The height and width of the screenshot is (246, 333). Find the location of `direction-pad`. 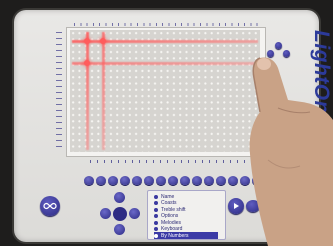

direction-pad is located at coordinates (120, 214).